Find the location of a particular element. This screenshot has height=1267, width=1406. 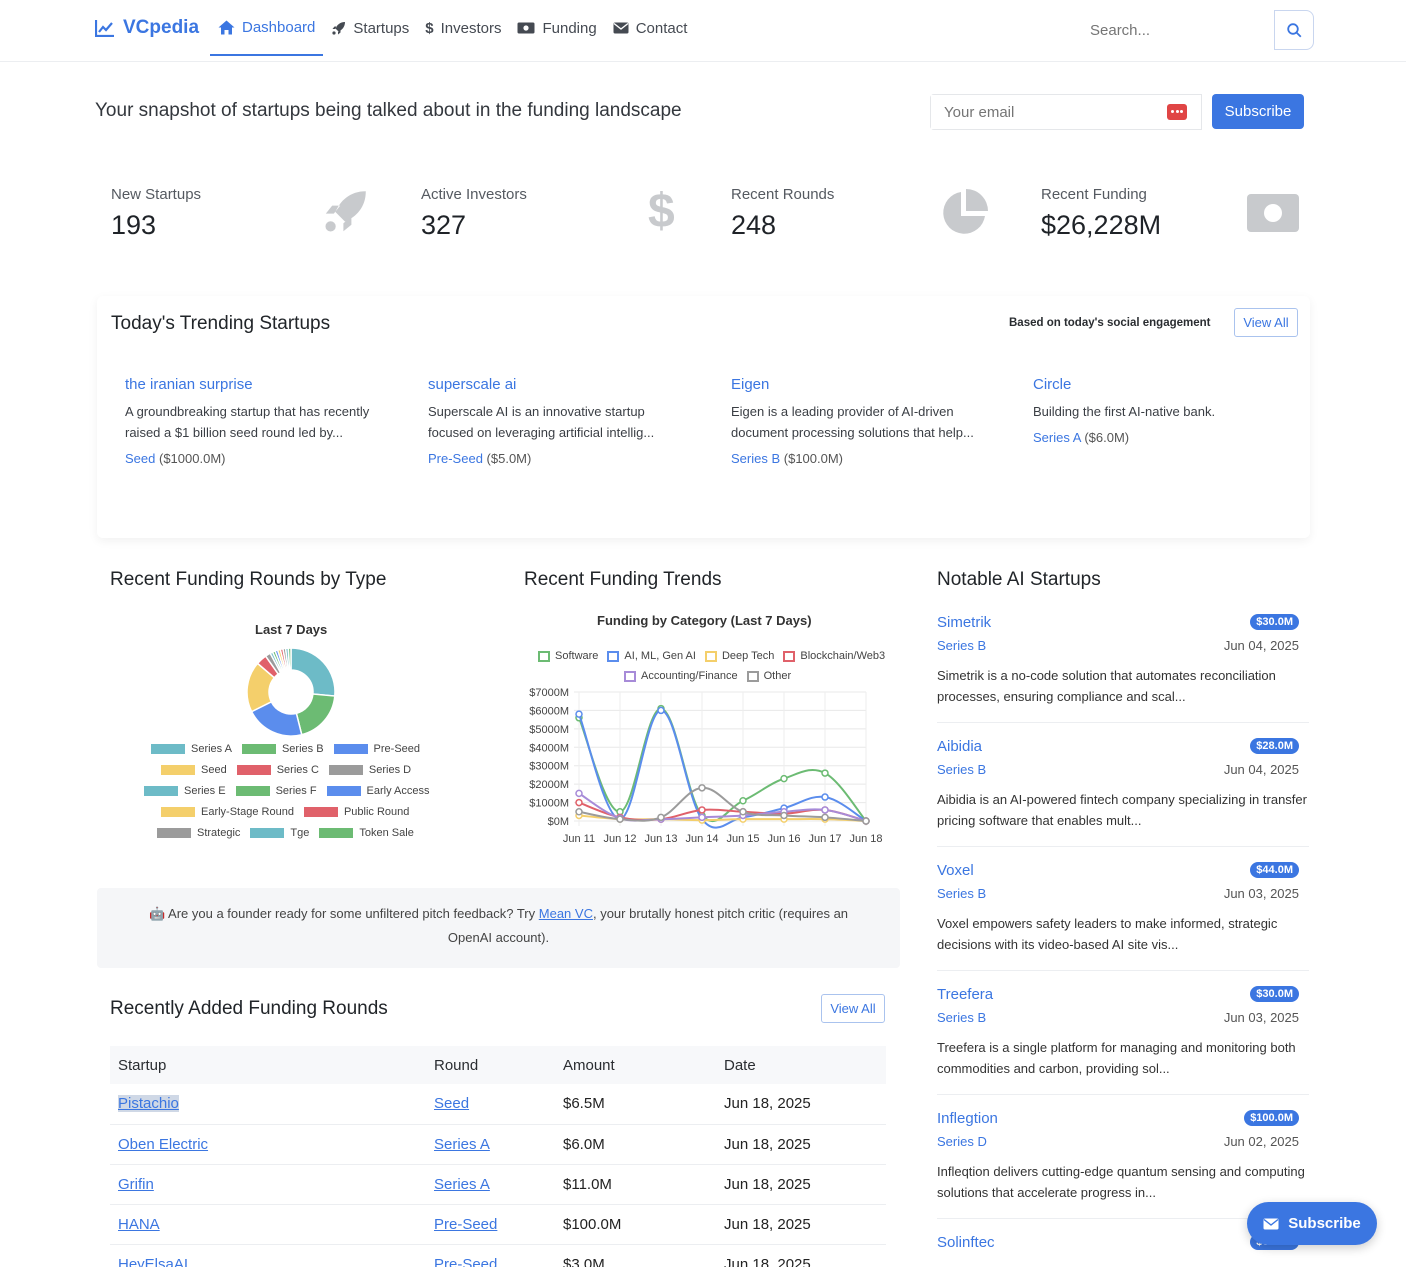

notable-name: Simetrik is located at coordinates (964, 622).